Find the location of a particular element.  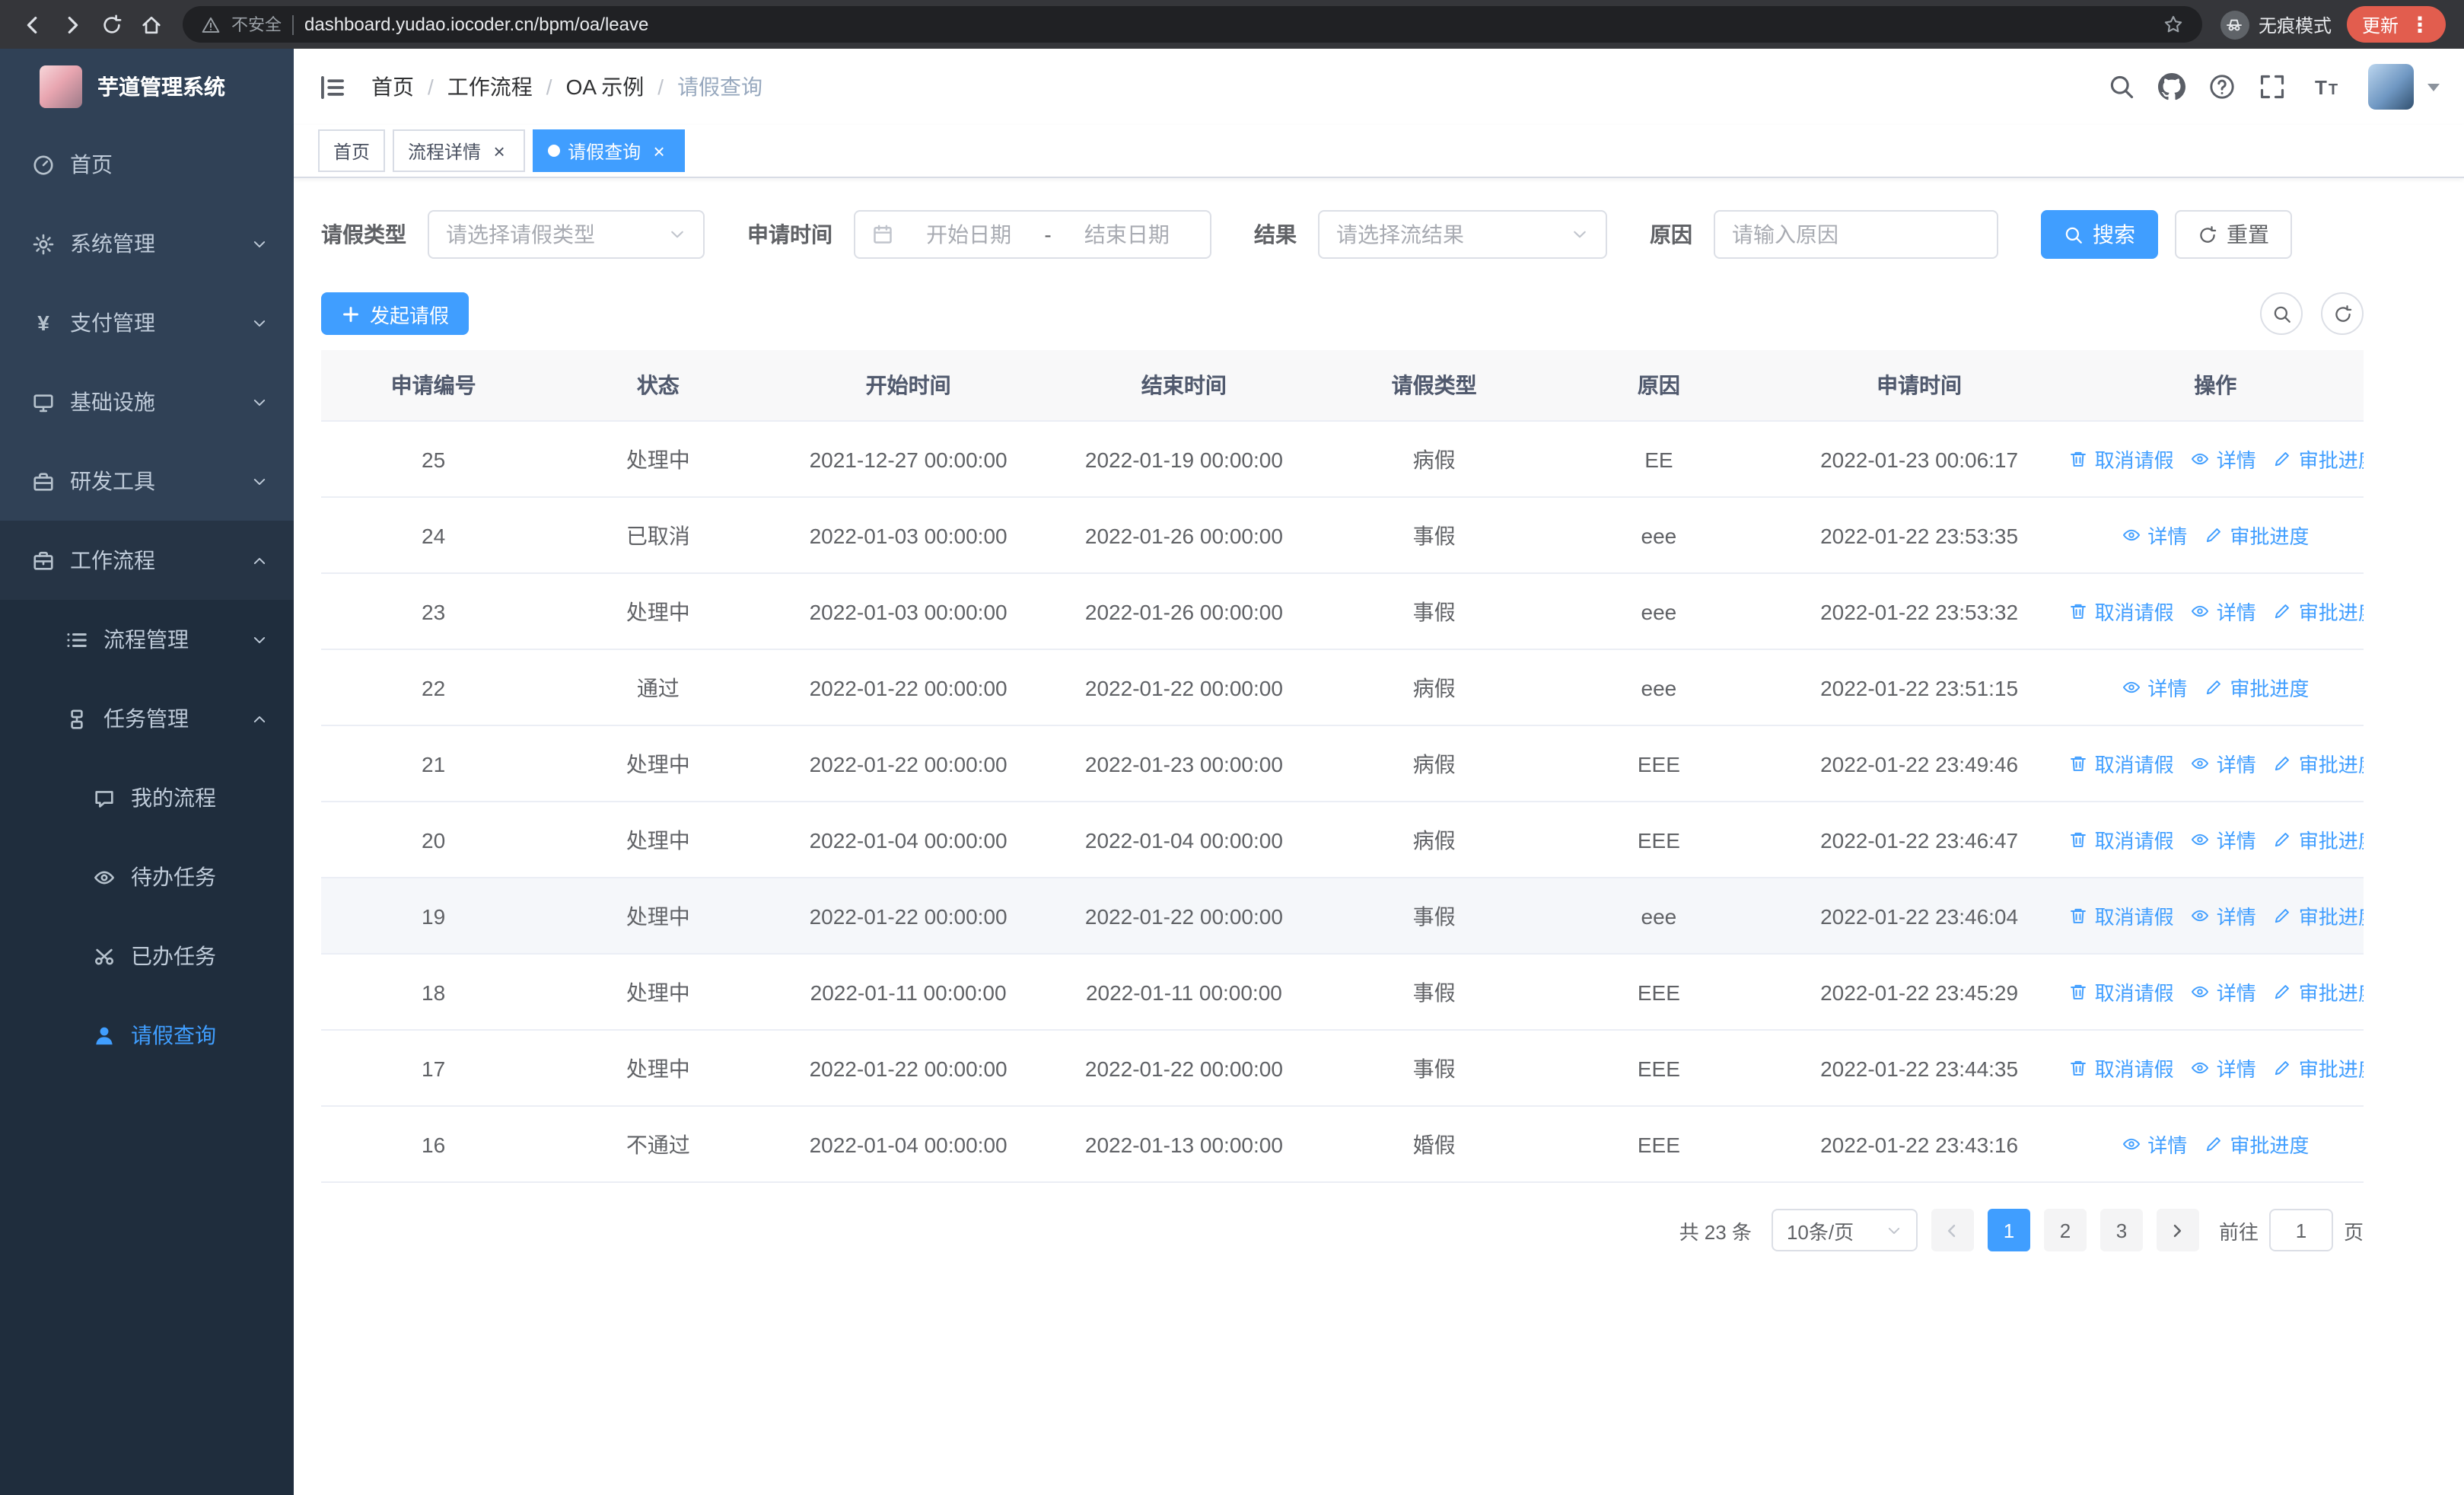

page-number-button: 1 is located at coordinates (2008, 1230).